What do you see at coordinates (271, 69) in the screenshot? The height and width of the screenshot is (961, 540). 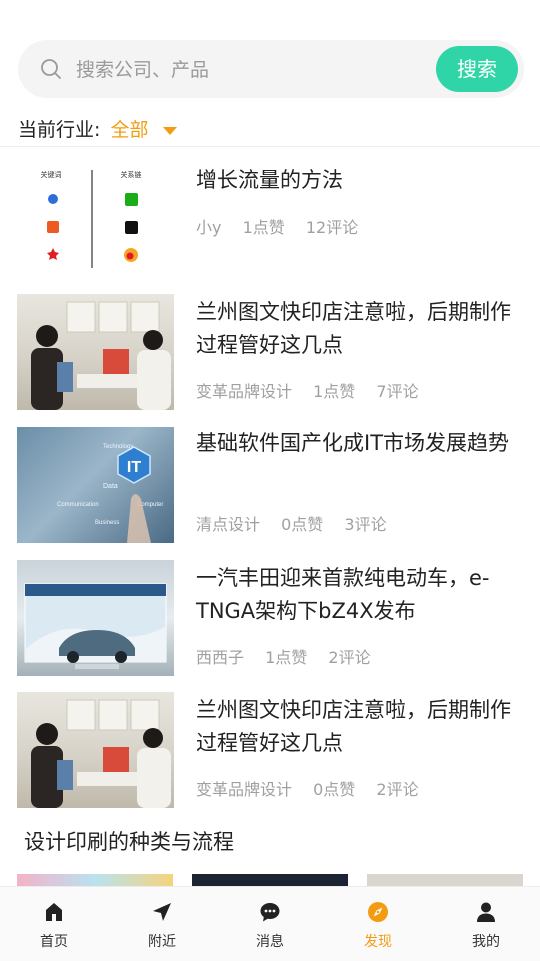 I see `search-bar: 搜索公司、产品 搜索` at bounding box center [271, 69].